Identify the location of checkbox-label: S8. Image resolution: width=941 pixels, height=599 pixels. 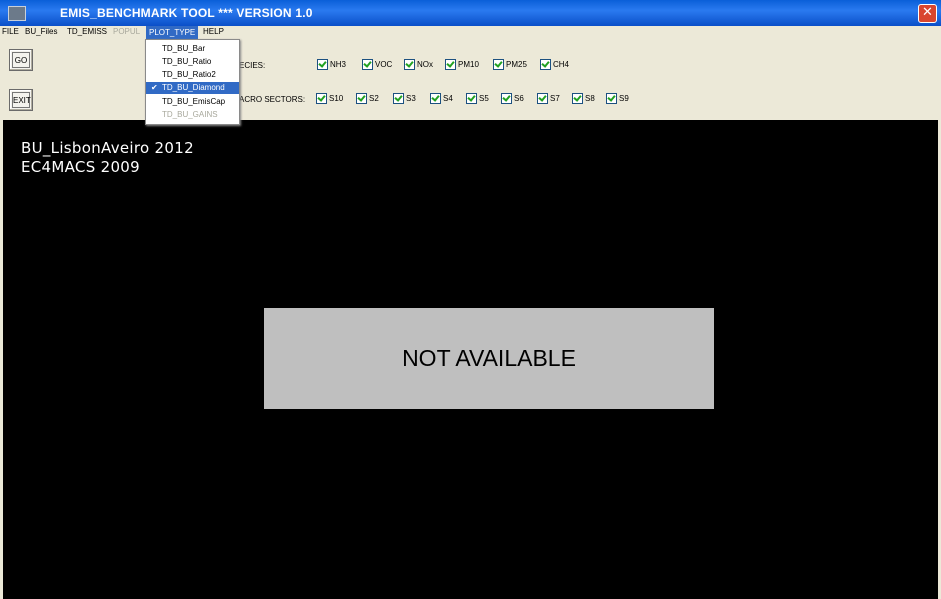
(590, 98).